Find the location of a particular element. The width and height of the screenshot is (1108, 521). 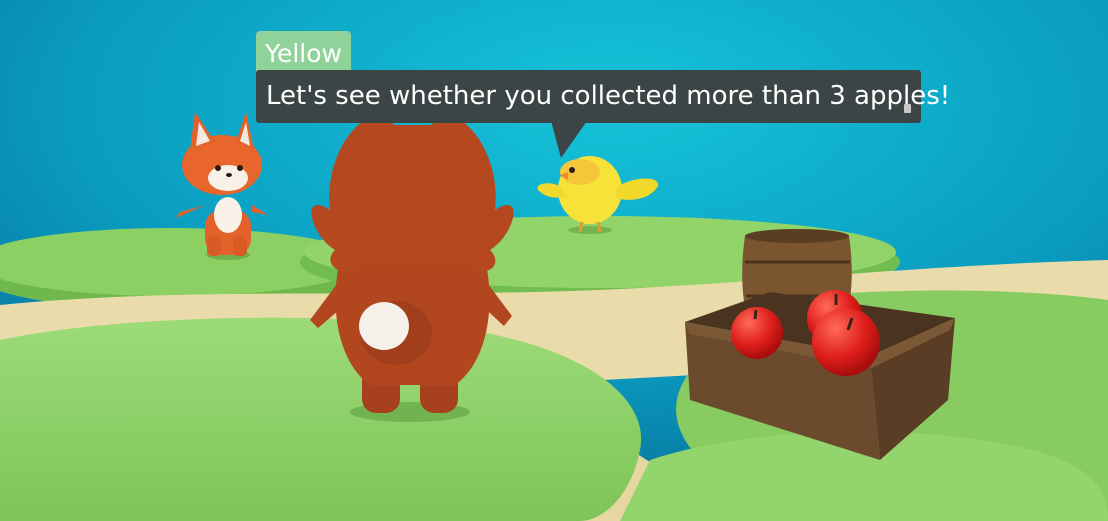

dialog-pointer-tail is located at coordinates (569, 139).